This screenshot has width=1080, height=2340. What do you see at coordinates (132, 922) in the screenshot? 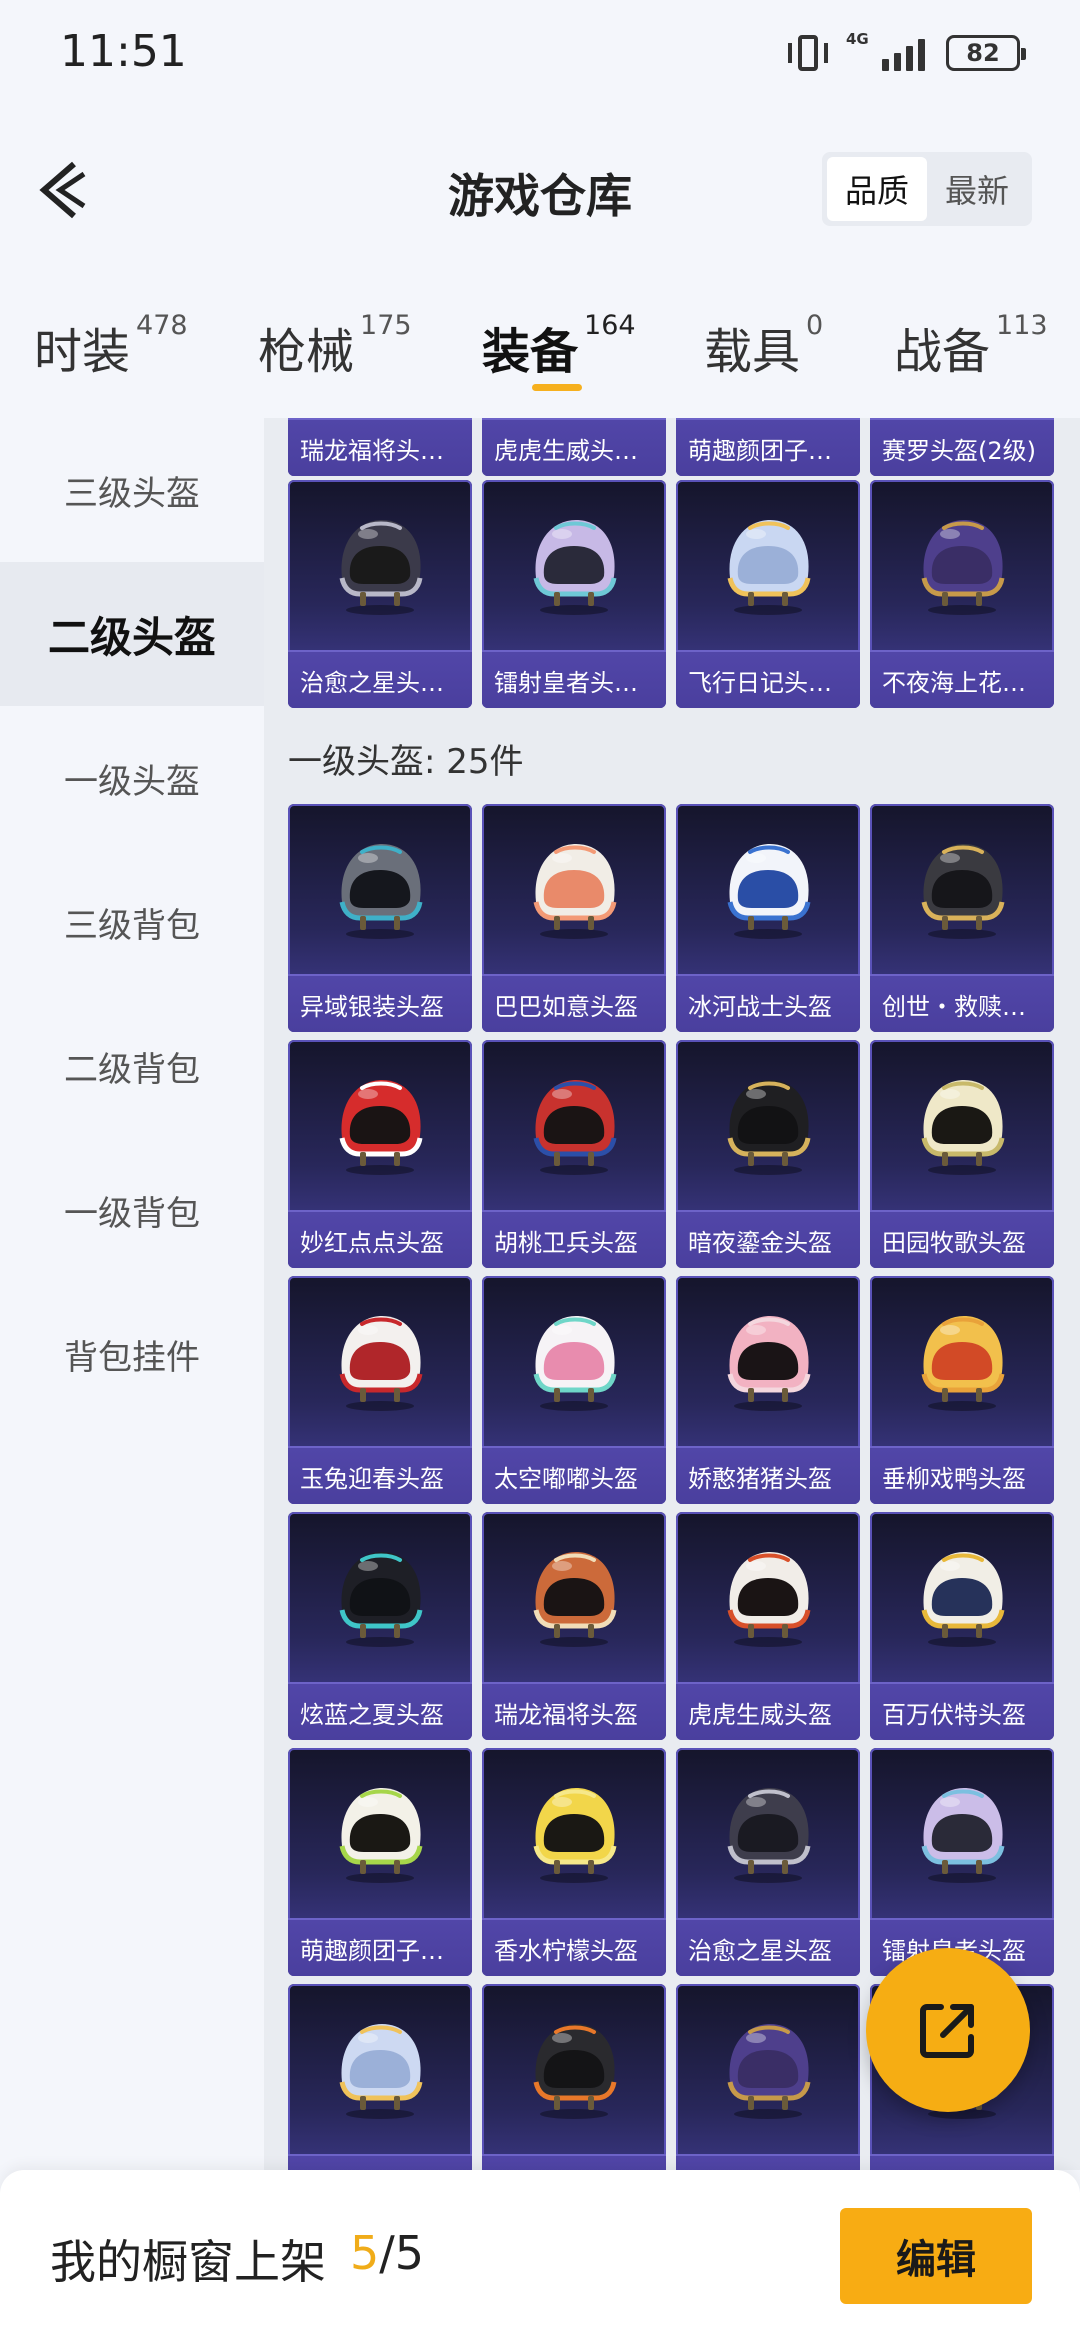
I see `side-item-level3-backpack: 三级背包` at bounding box center [132, 922].